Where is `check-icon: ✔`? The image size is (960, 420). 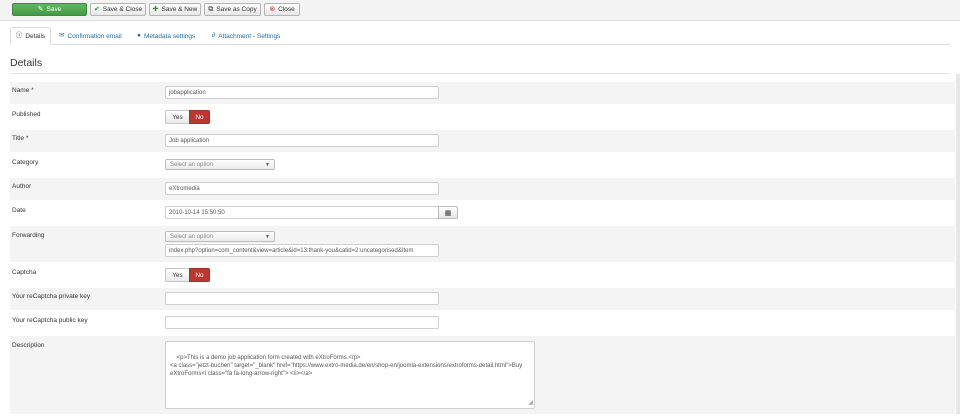 check-icon: ✔ is located at coordinates (96, 9).